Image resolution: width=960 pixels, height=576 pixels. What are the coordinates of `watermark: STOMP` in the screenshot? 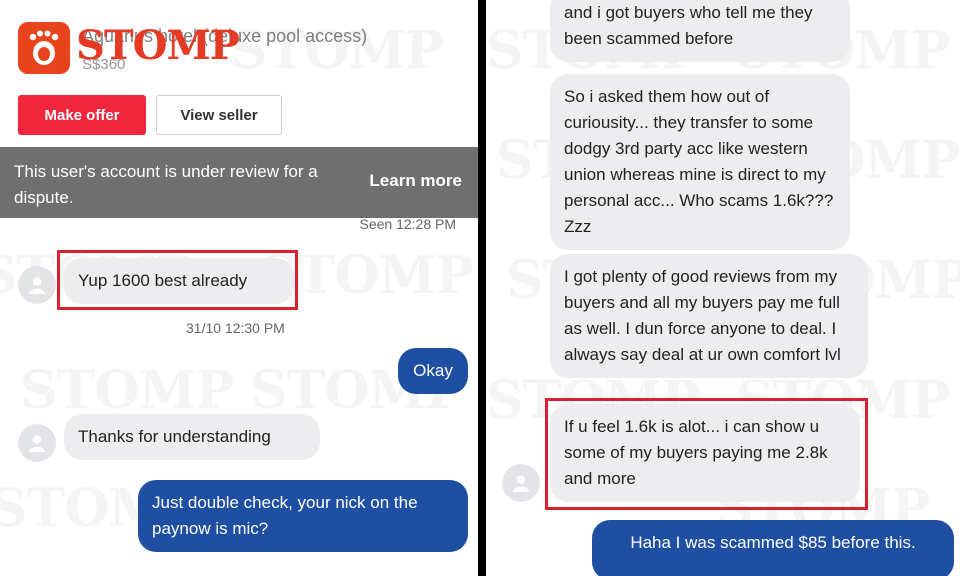 It's located at (127, 390).